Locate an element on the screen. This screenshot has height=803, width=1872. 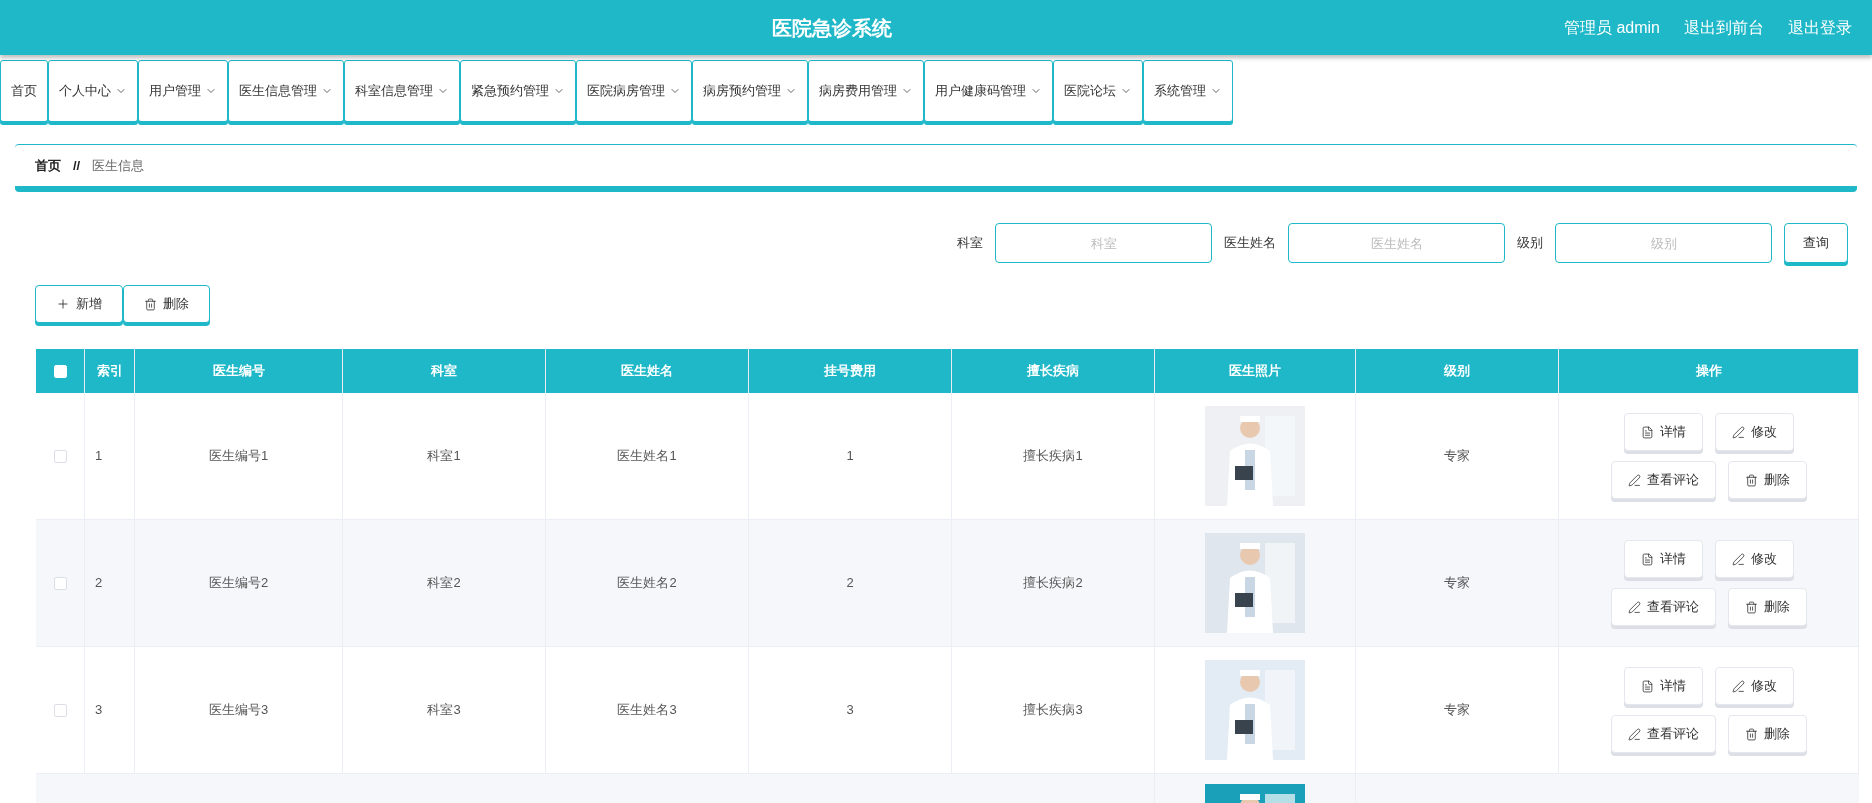
breadcrumb-home: 首页 is located at coordinates (48, 165).